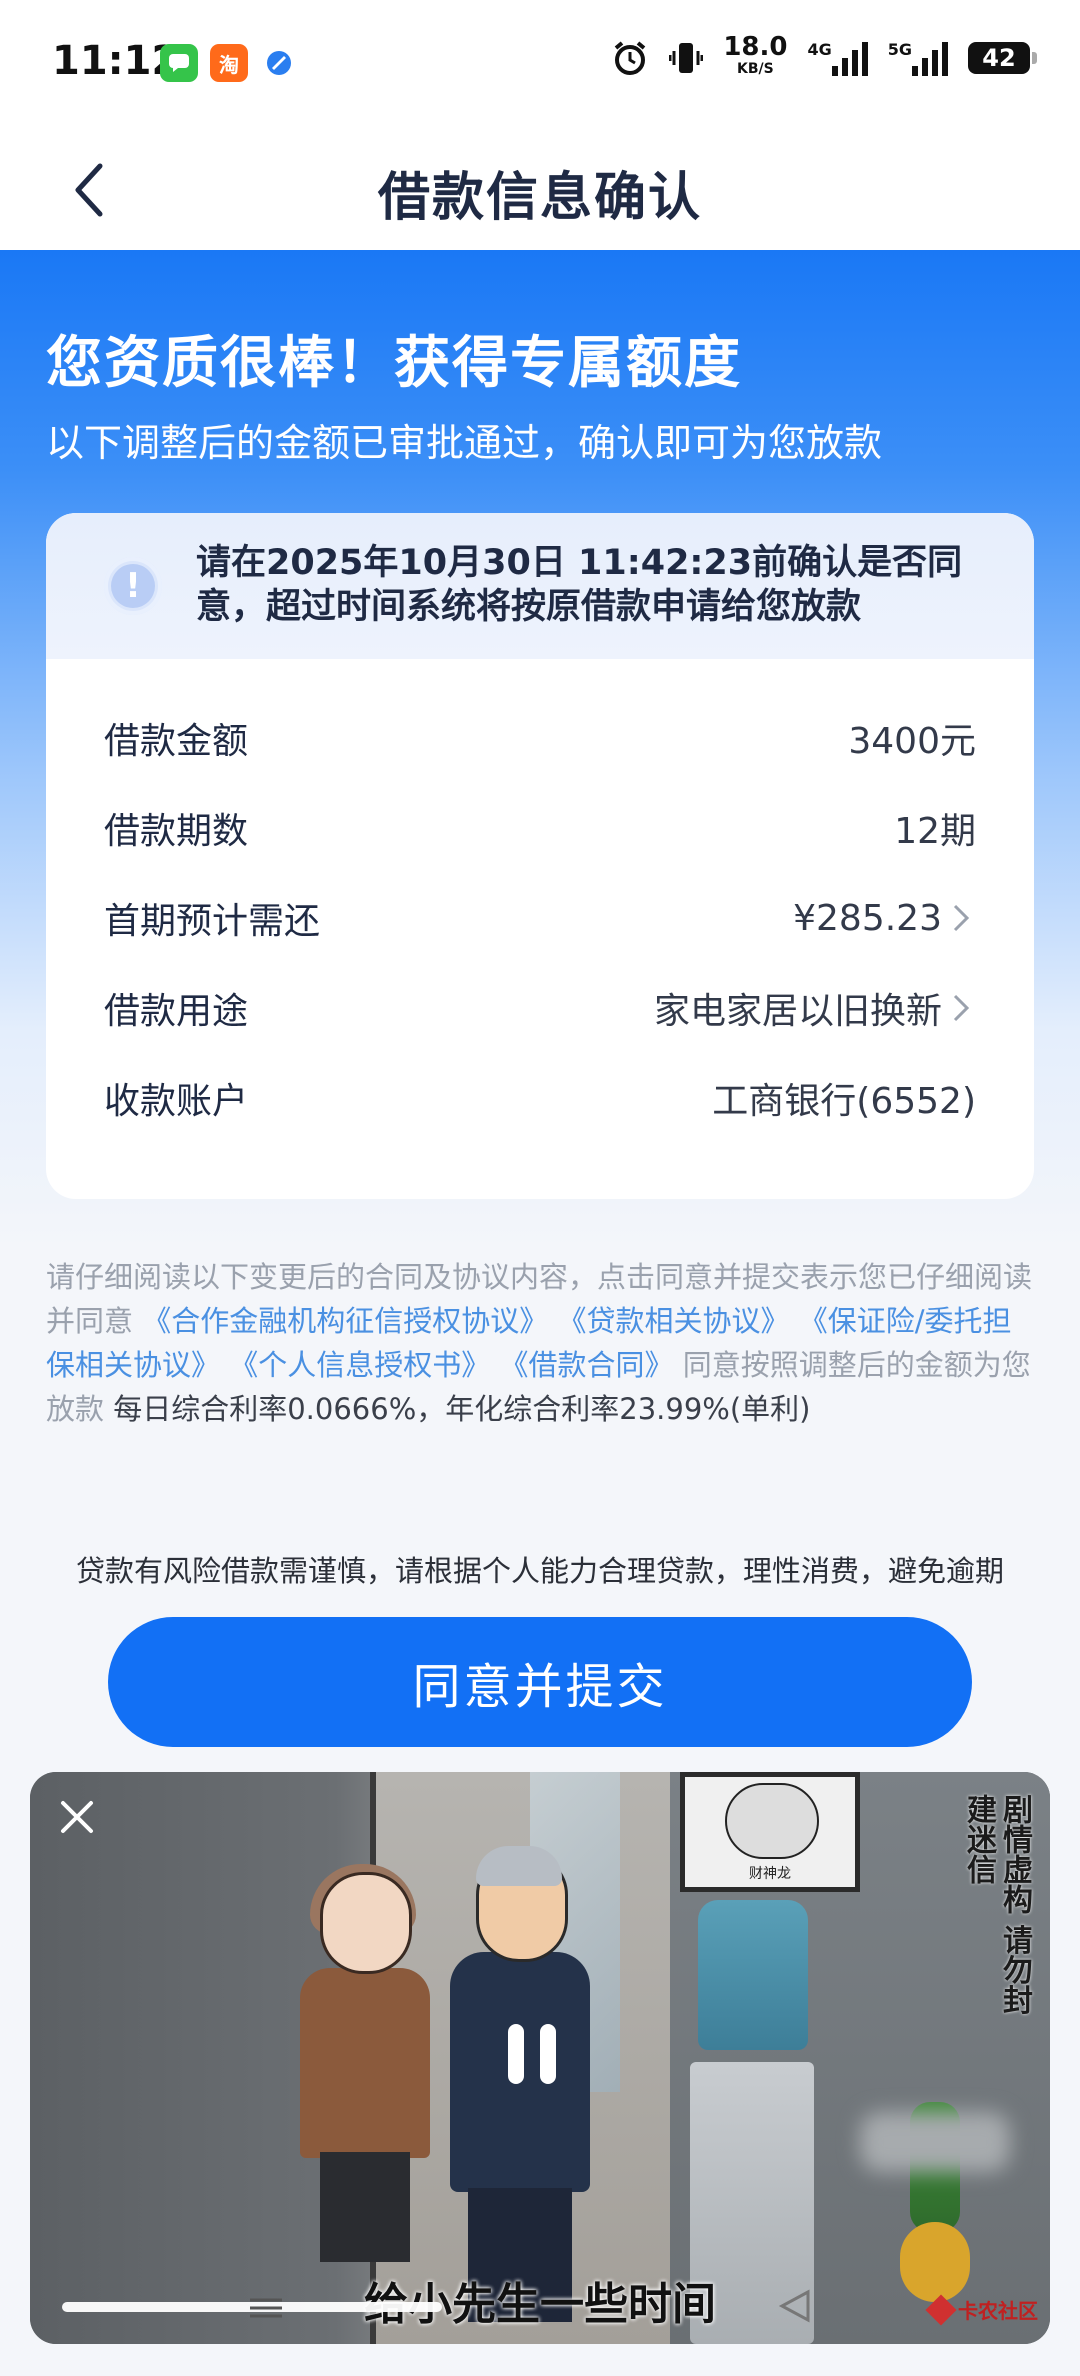 This screenshot has width=1080, height=2376. Describe the element at coordinates (176, 1011) in the screenshot. I see `detail-label: 借款用途` at that location.